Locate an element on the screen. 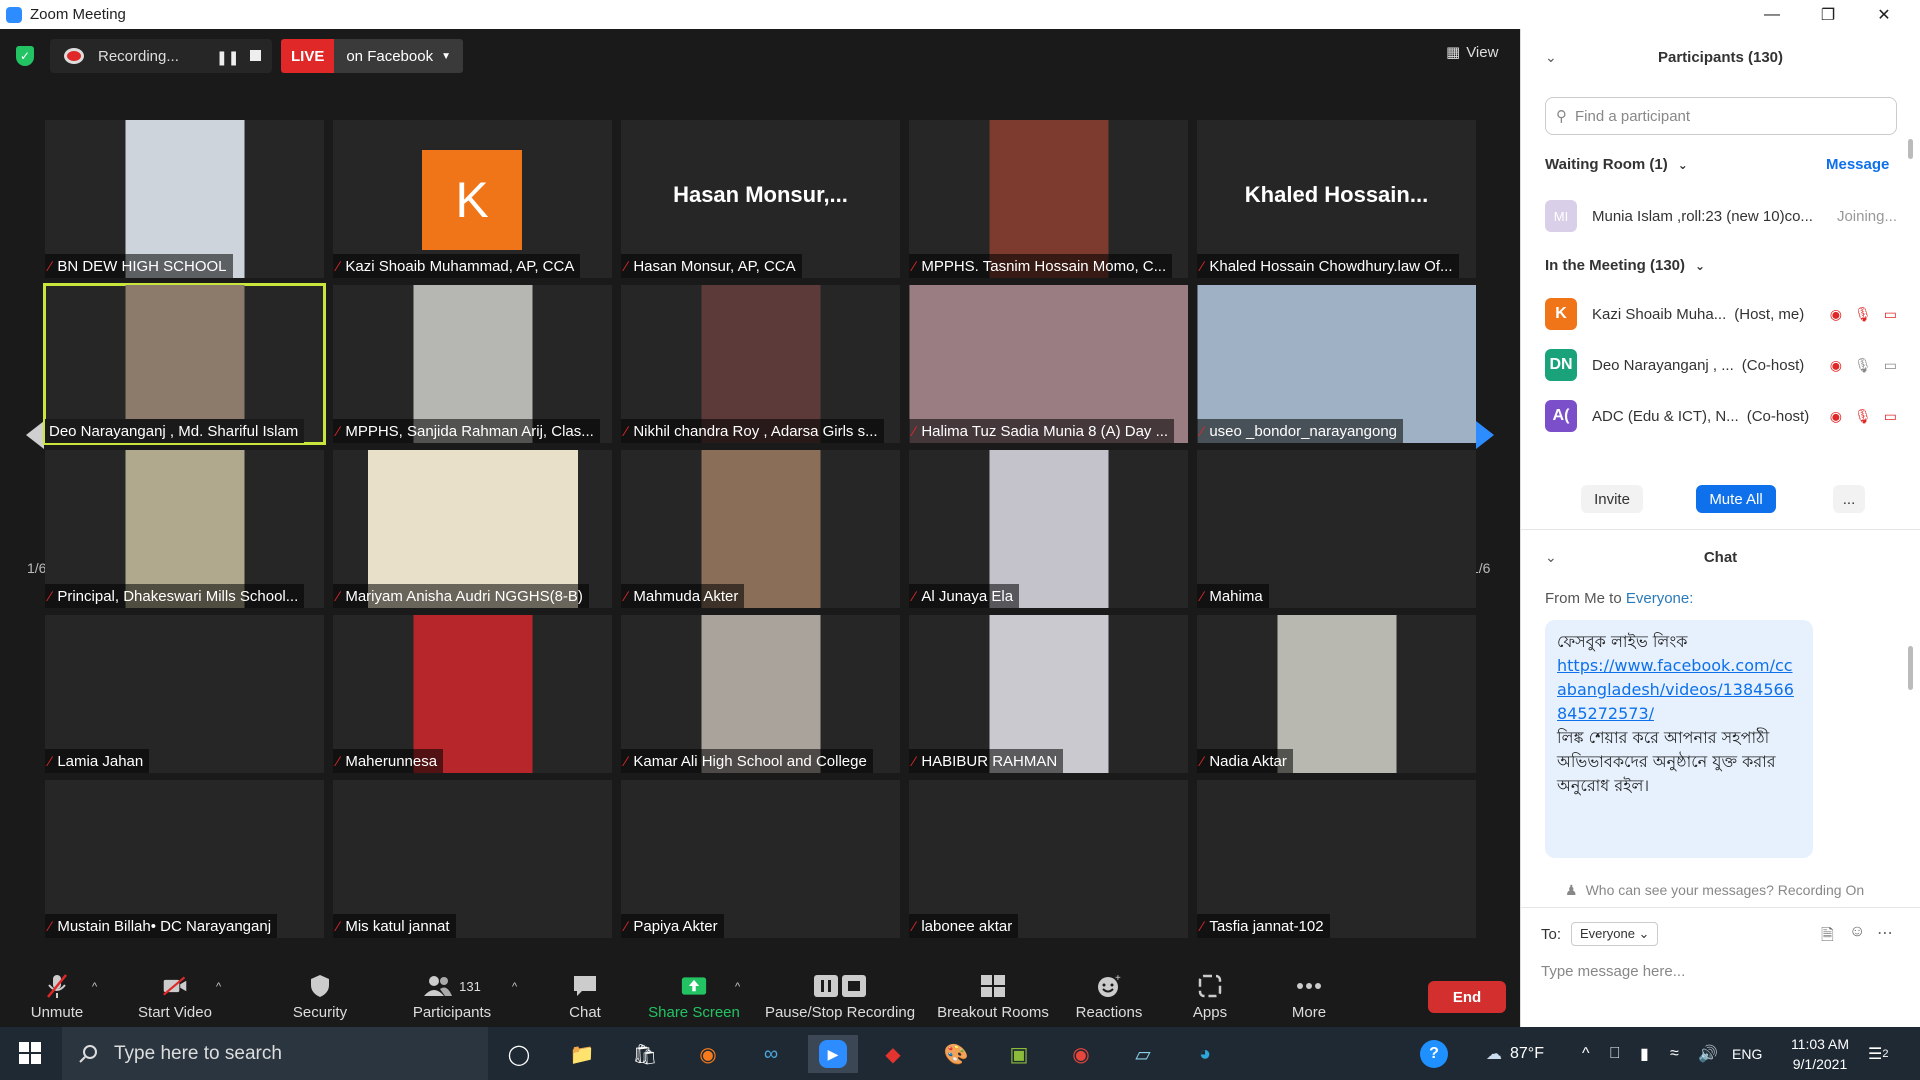  file-icon: 🗎 is located at coordinates (1827, 937).